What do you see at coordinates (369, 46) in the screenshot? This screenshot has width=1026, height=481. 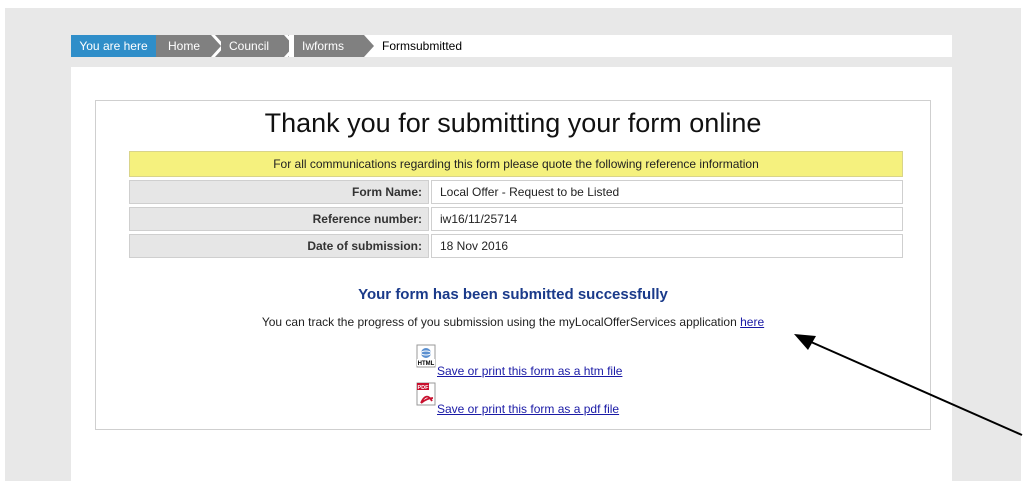 I see `breadcrumb-separator-icon` at bounding box center [369, 46].